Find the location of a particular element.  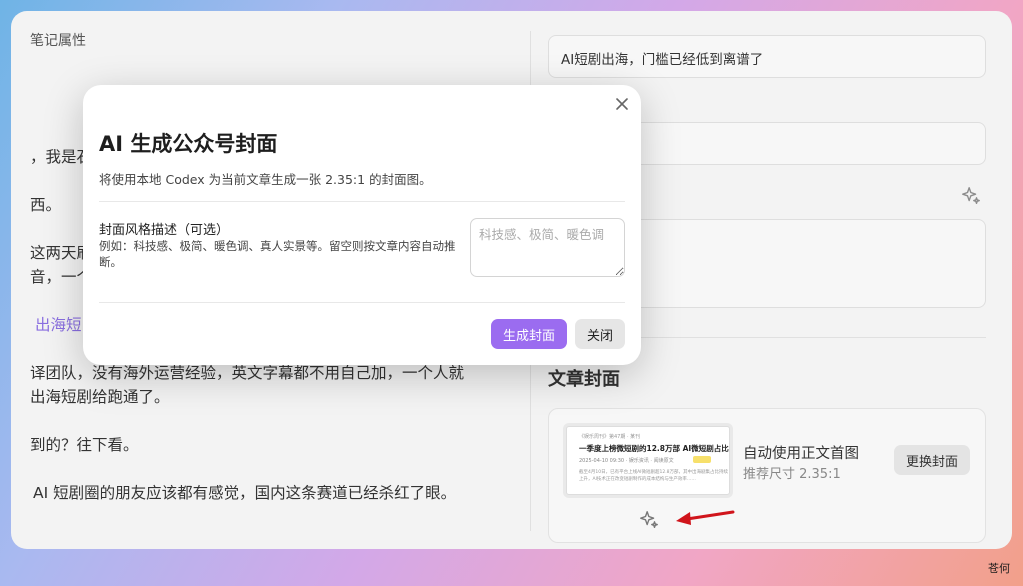

red-arrow-annotation-icon is located at coordinates (704, 520).